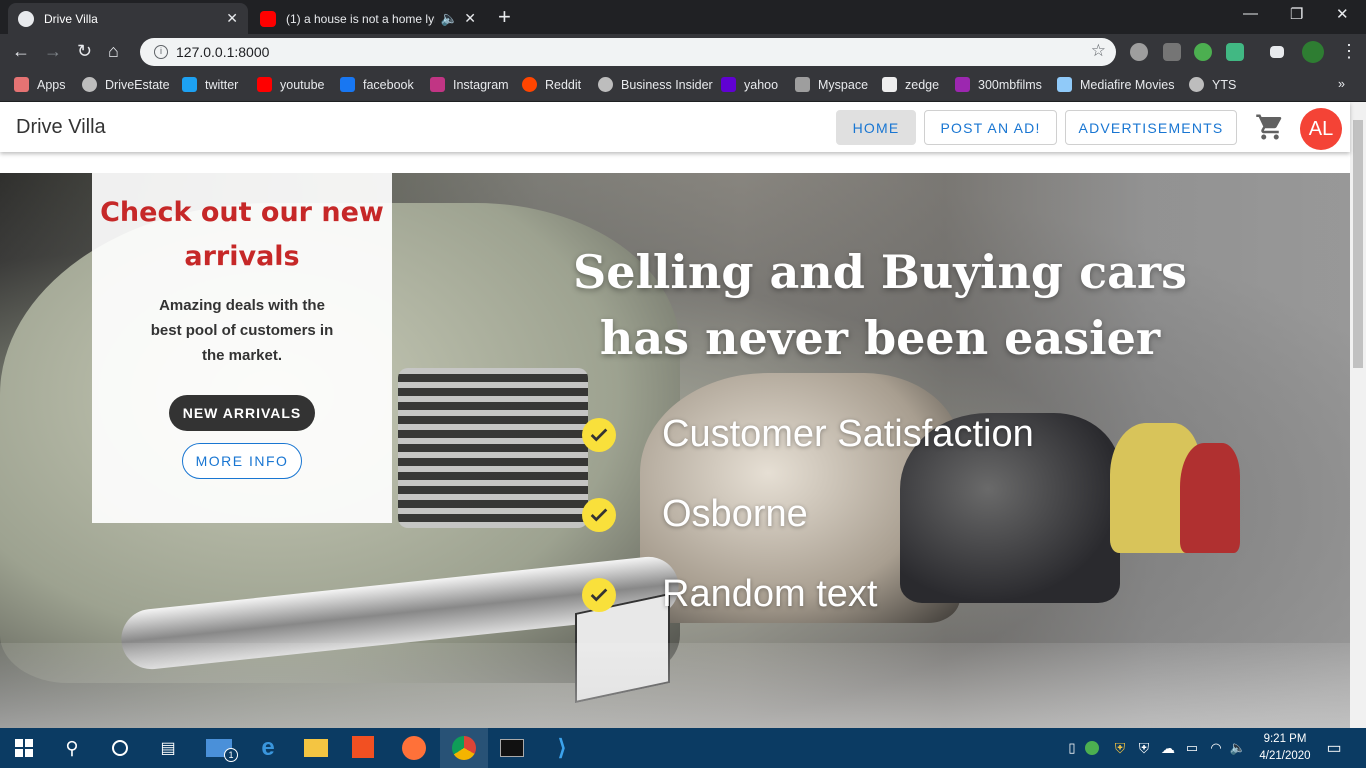 This screenshot has height=768, width=1366. Describe the element at coordinates (268, 747) in the screenshot. I see `edge-browser-icon: e` at that location.